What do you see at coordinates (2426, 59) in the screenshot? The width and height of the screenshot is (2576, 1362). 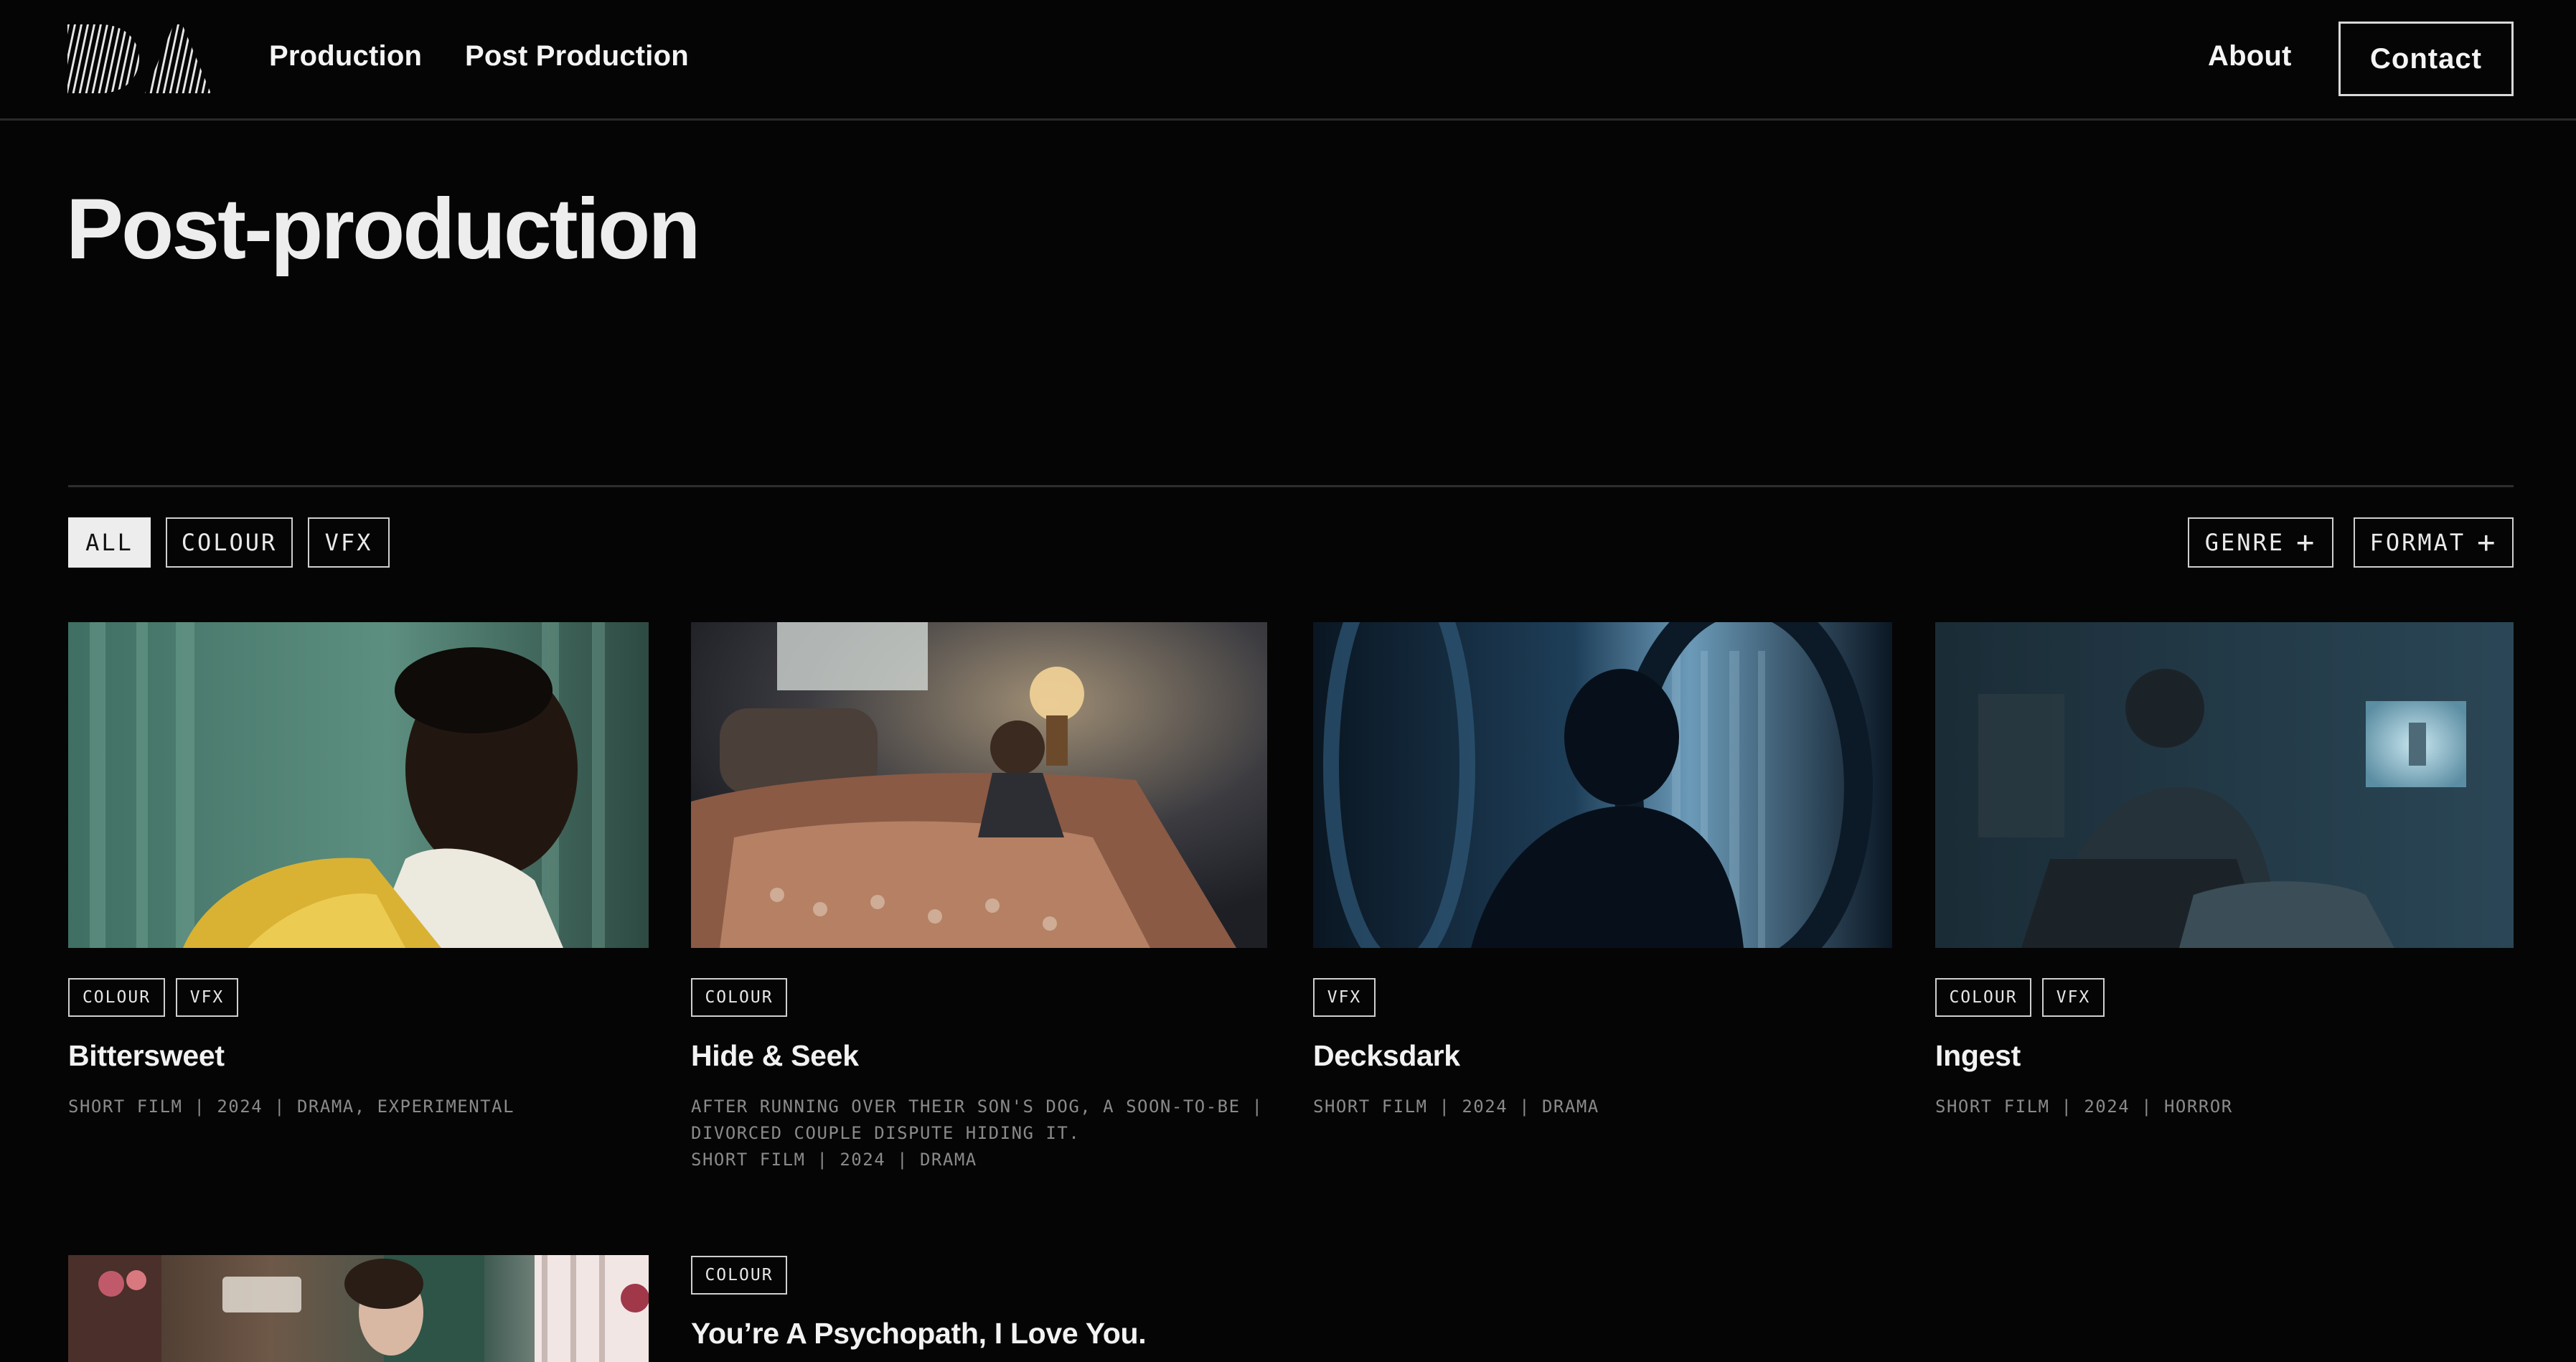 I see `contact-button: Contact` at bounding box center [2426, 59].